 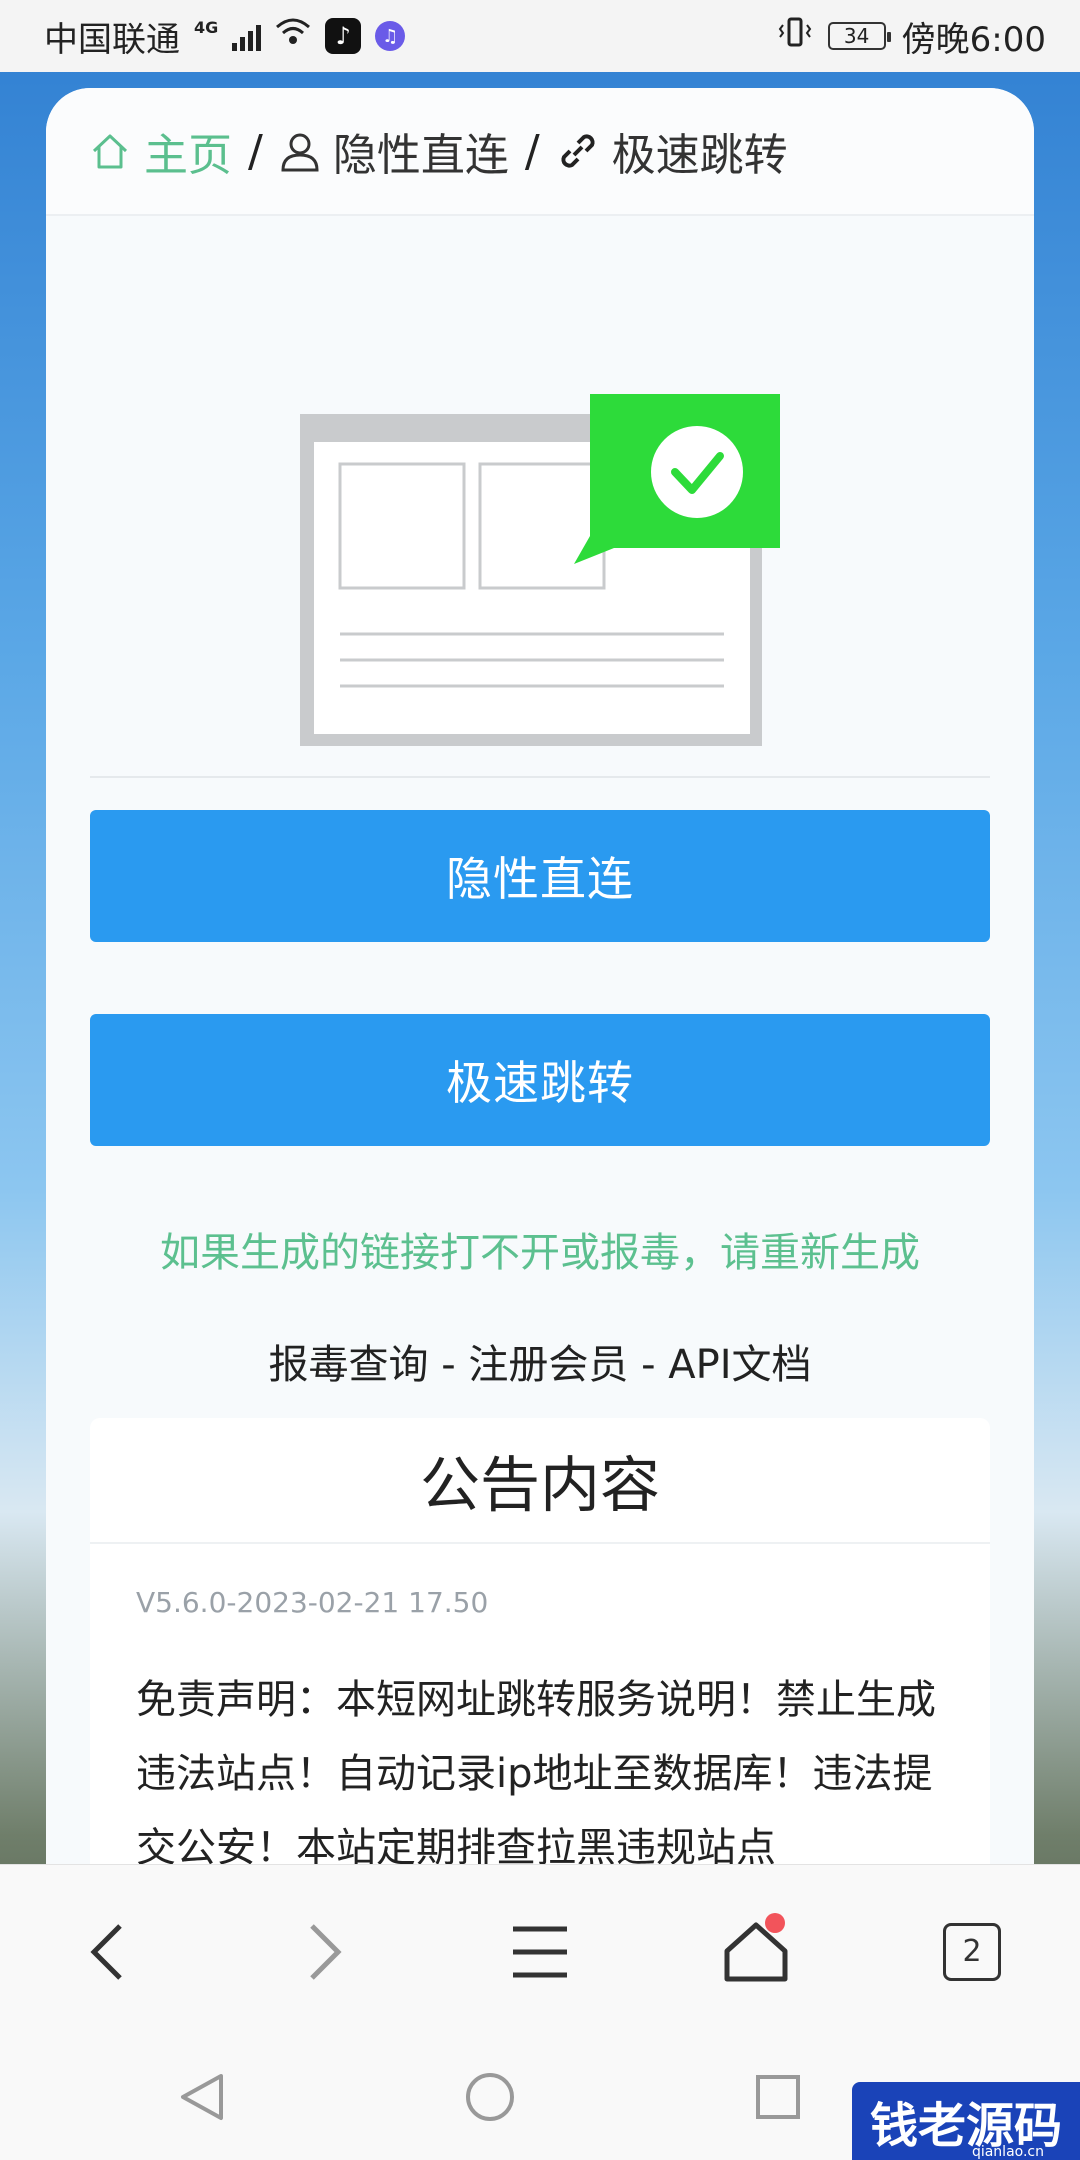 What do you see at coordinates (859, 36) in the screenshot?
I see `battery-icon: 34` at bounding box center [859, 36].